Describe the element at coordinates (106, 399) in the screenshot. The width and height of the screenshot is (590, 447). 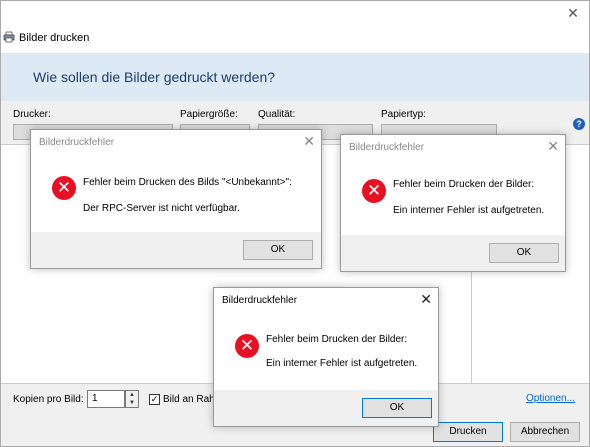
I see `copies-input: 1` at that location.